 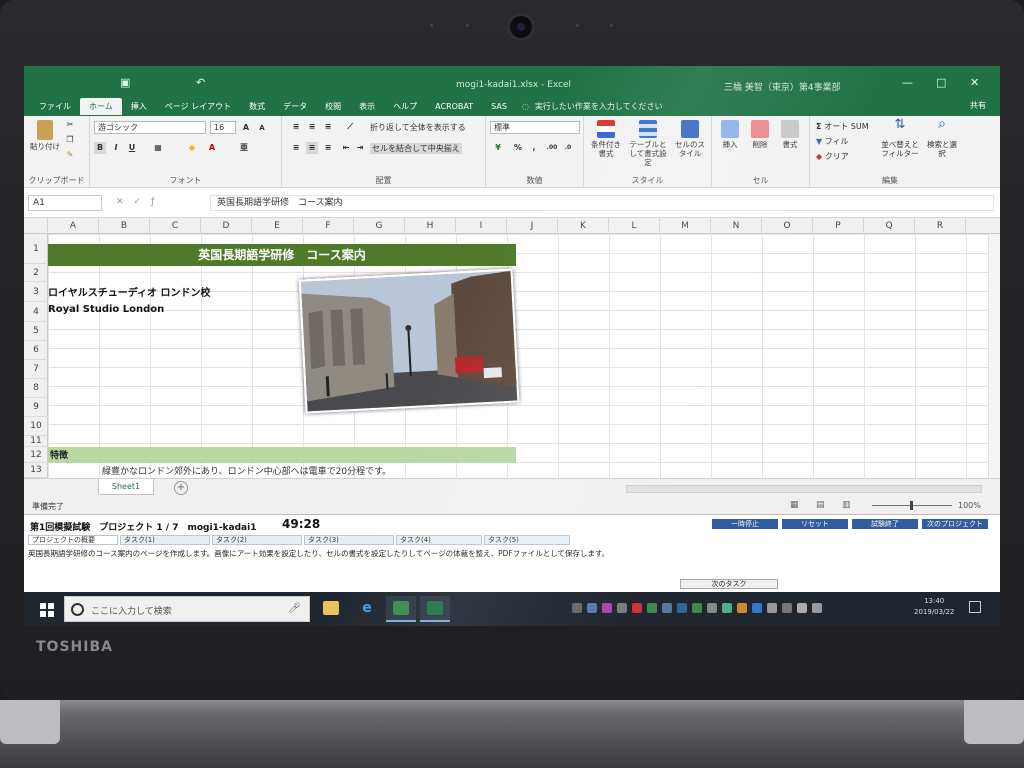 What do you see at coordinates (568, 148) in the screenshot?
I see `decrease-decimal-icon: .0` at bounding box center [568, 148].